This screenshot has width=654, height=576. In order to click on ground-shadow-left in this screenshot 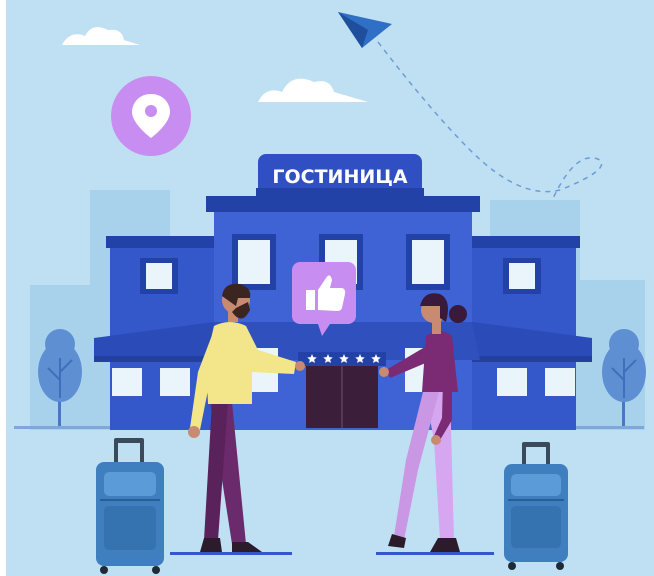, I will do `click(231, 553)`.